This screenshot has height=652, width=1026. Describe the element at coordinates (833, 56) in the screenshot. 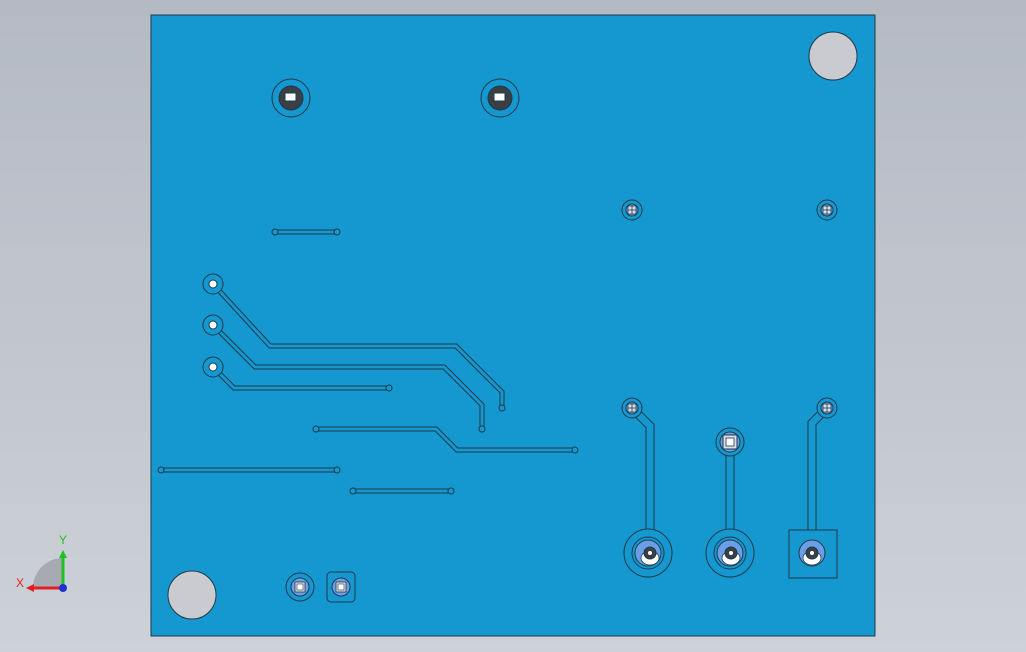

I see `mounting-hole-top-right` at that location.